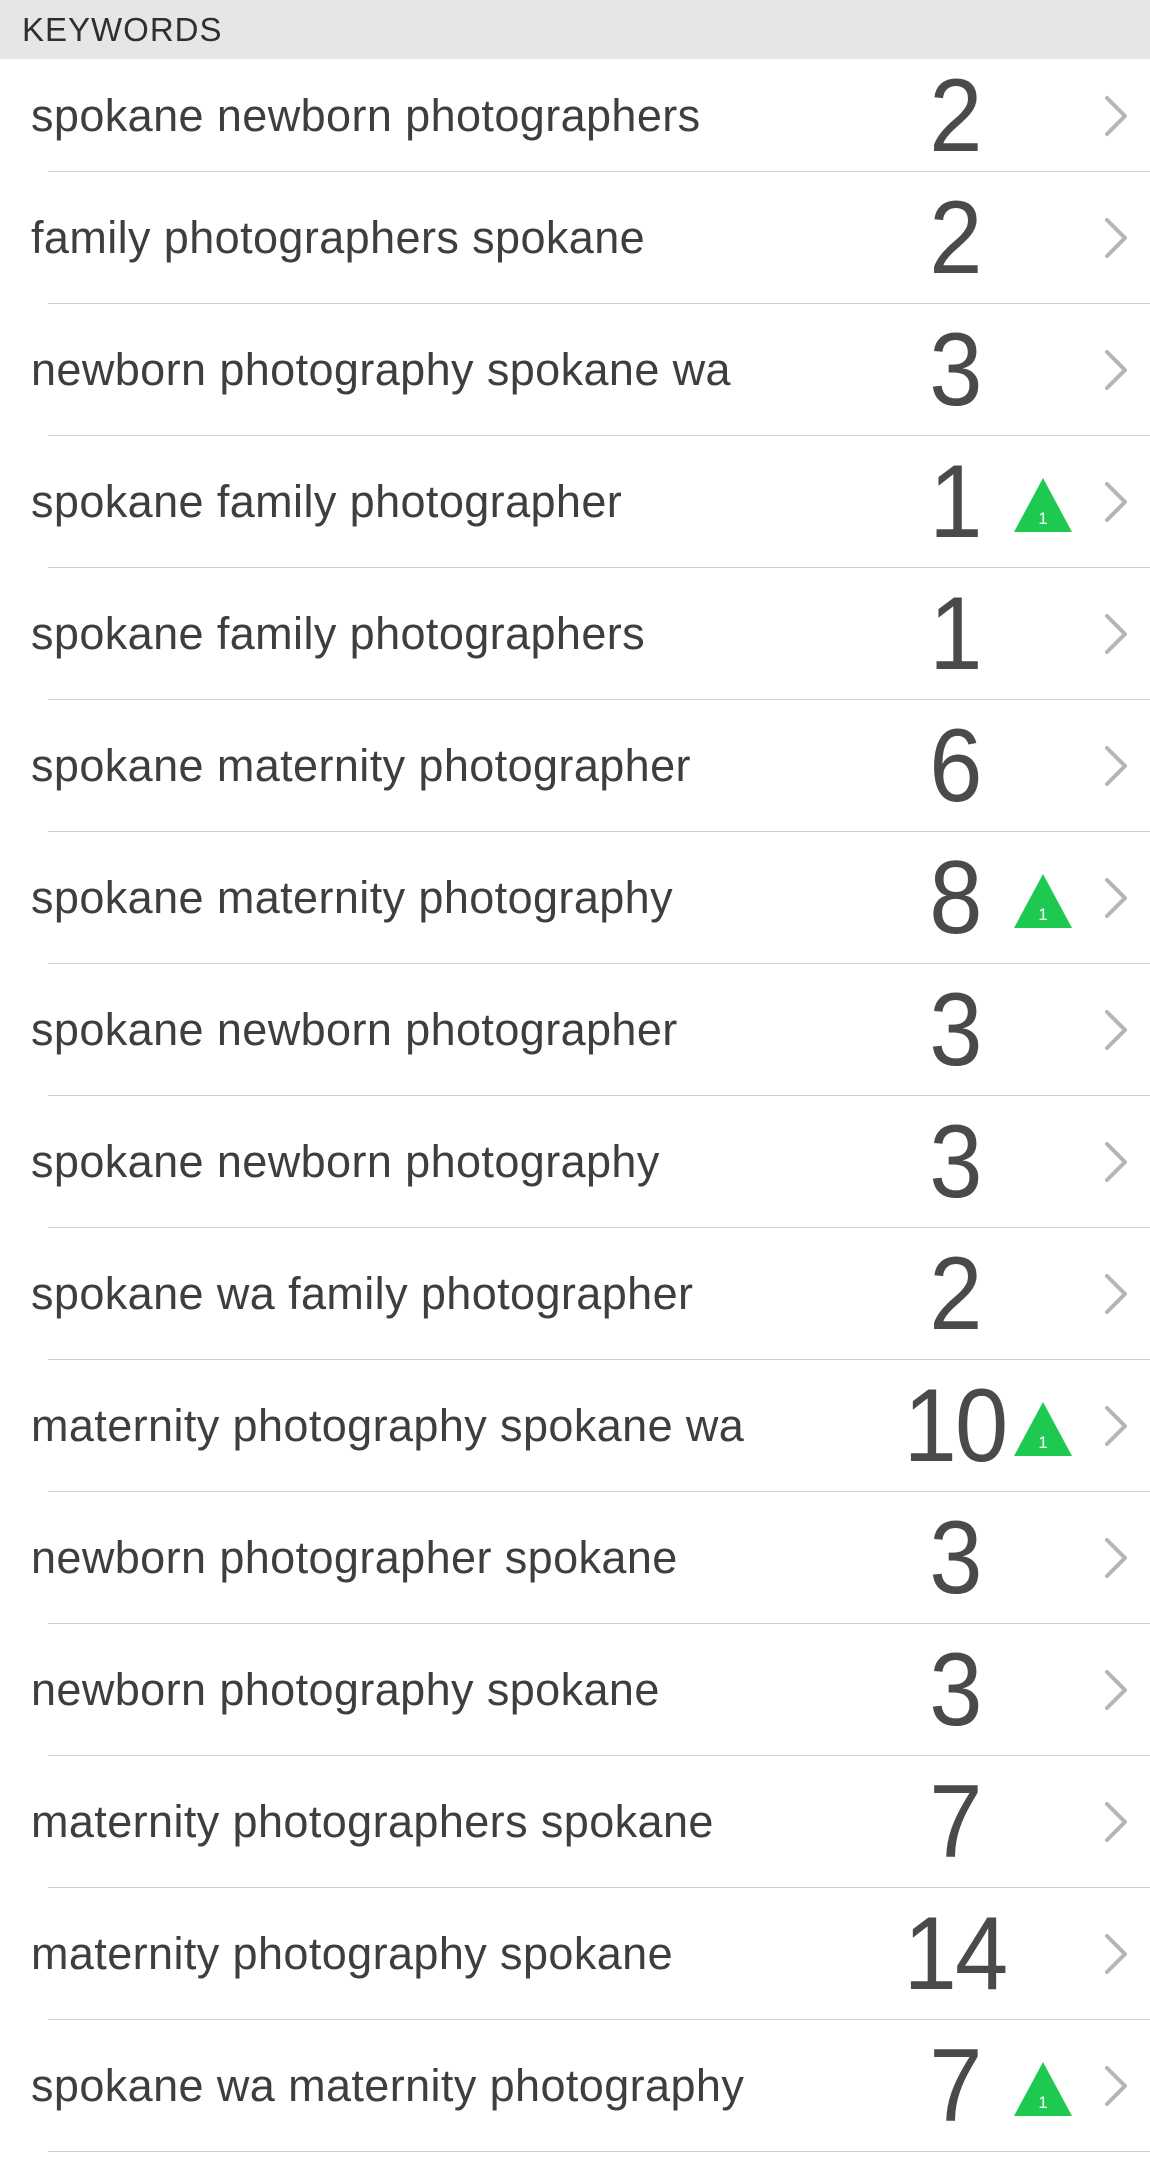 This screenshot has width=1150, height=2160. Describe the element at coordinates (354, 1557) in the screenshot. I see `keyword-label: newborn photographer spokane` at that location.